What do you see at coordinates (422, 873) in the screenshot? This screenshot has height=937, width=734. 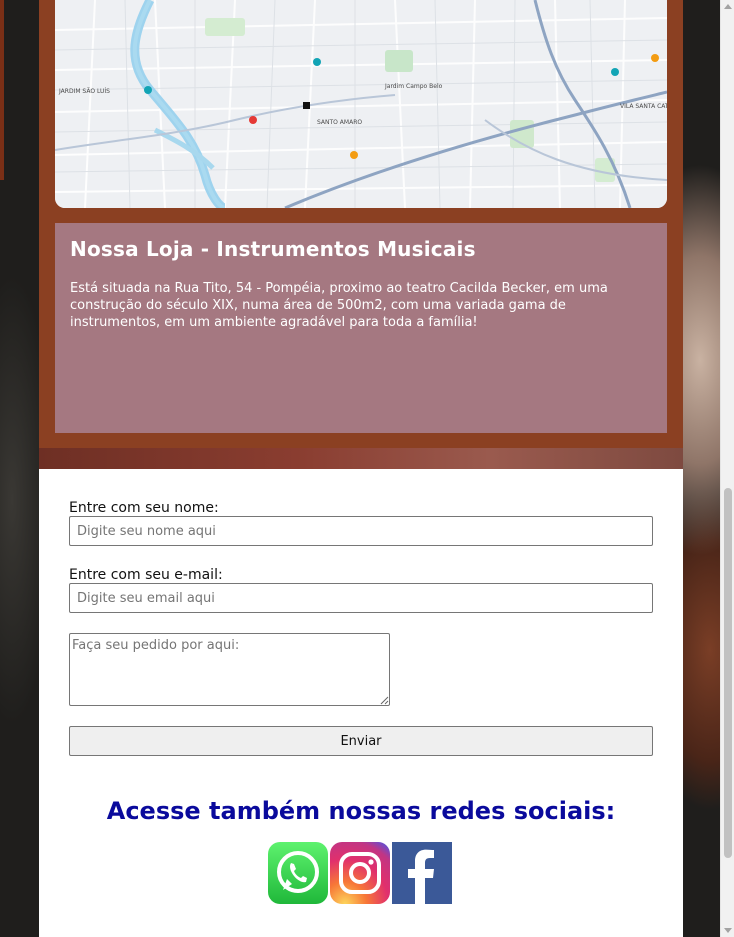 I see `facebook-icon` at bounding box center [422, 873].